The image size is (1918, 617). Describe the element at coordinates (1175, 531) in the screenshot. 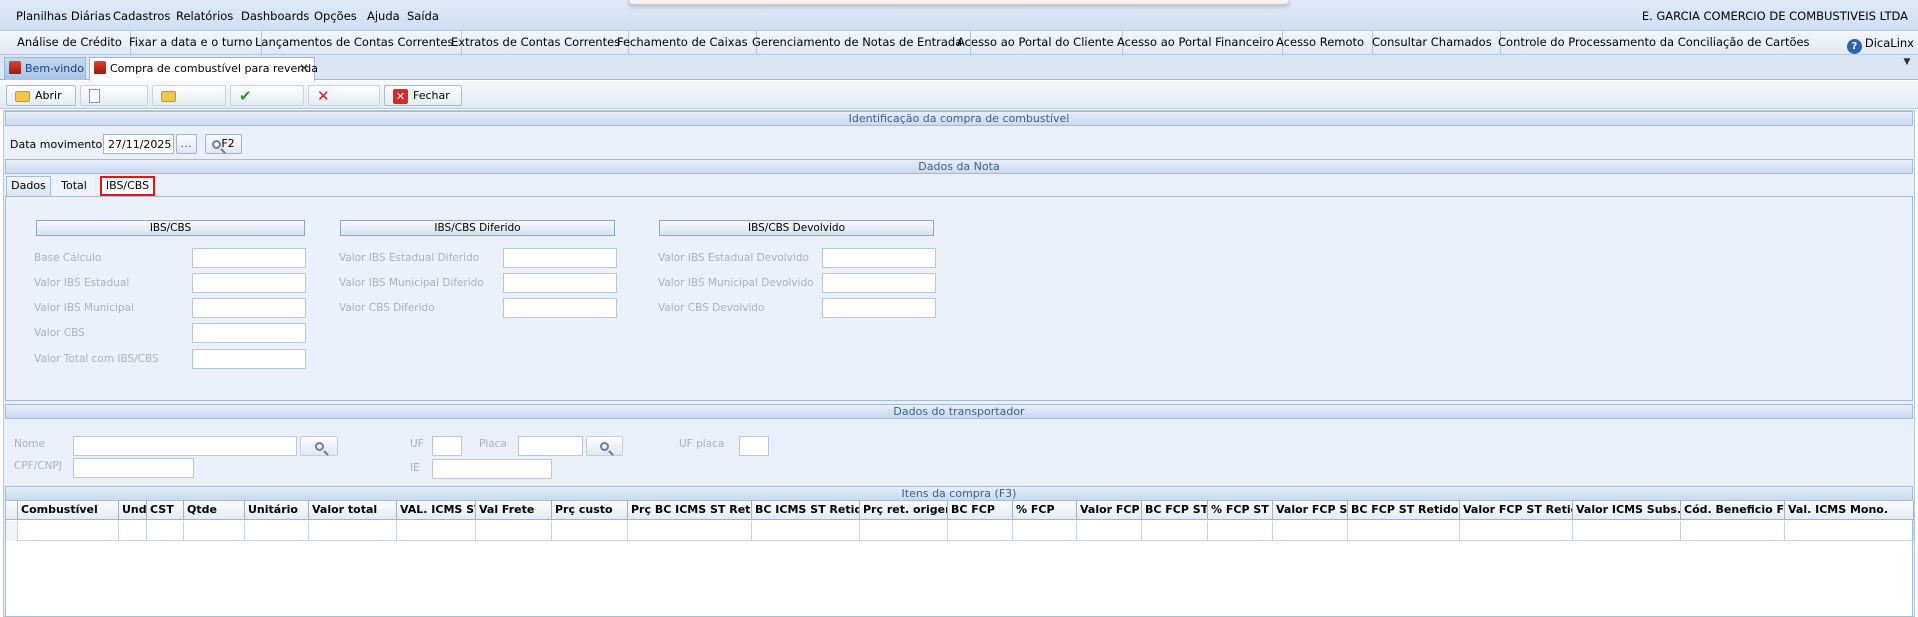

I see `cell-bc-fcp-st` at that location.